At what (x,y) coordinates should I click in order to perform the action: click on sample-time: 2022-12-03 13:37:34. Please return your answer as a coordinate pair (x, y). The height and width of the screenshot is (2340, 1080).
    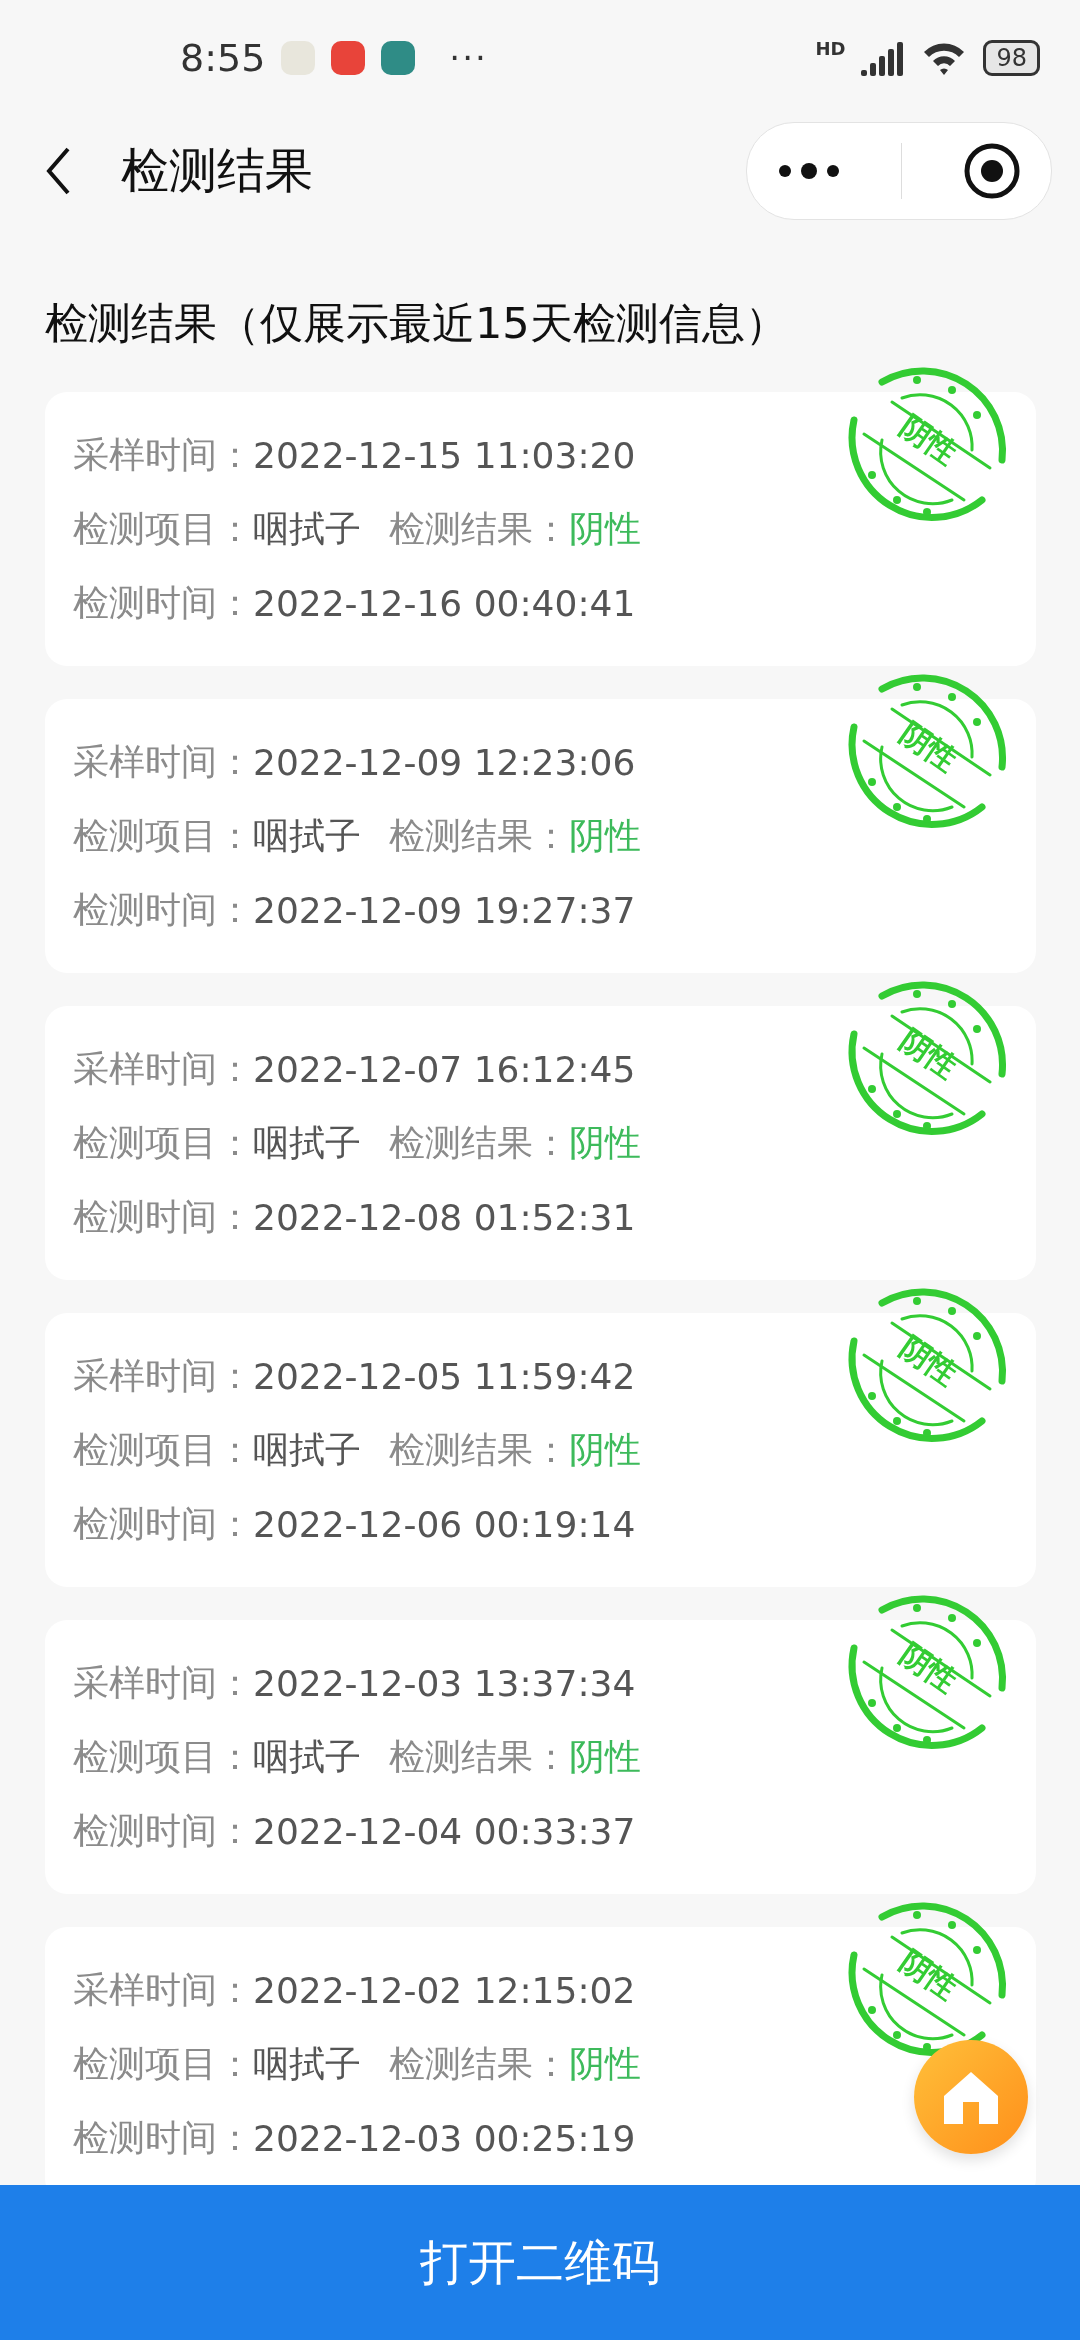
    Looking at the image, I should click on (444, 1683).